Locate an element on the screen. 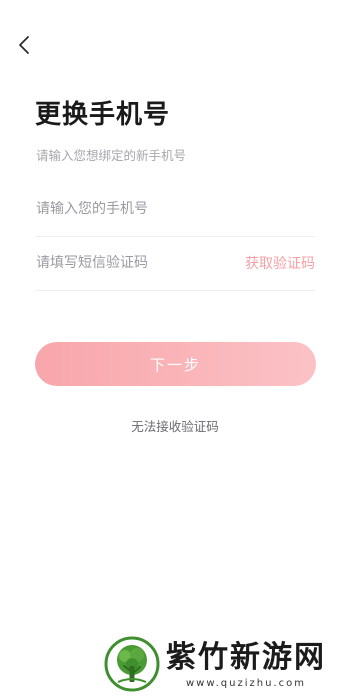 This screenshot has height=700, width=350. watermark: 紫竹新游网 www.quzizhu.com is located at coordinates (215, 664).